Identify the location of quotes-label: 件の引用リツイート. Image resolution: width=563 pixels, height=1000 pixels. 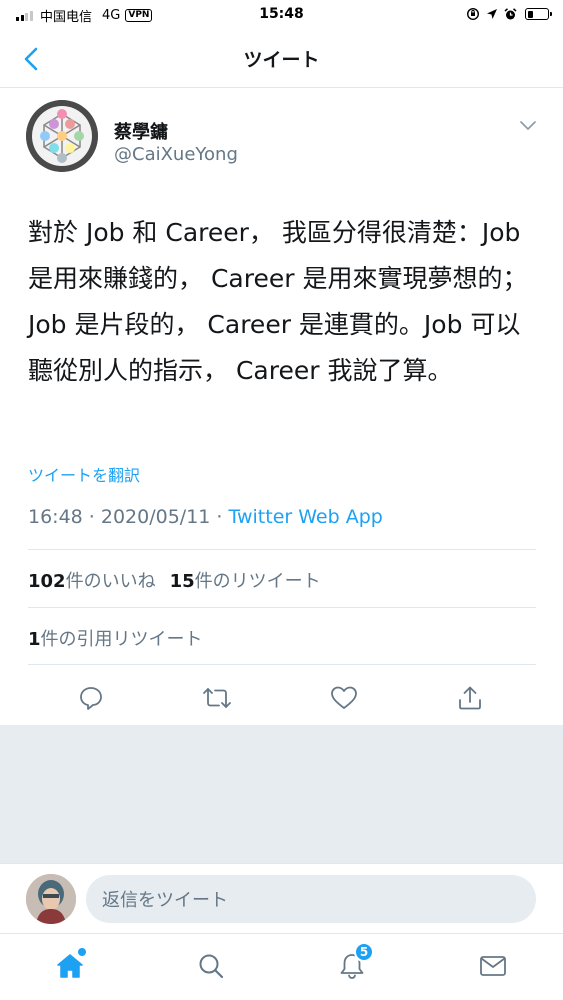
(121, 639).